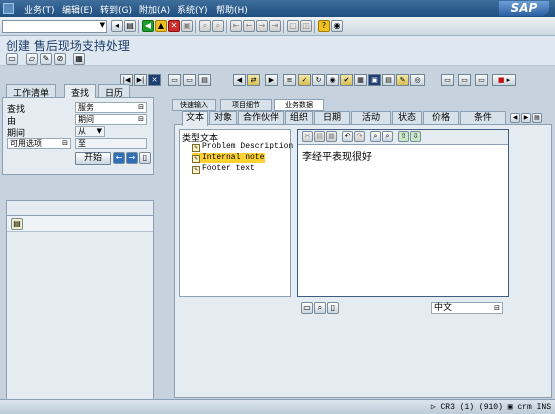 The height and width of the screenshot is (414, 555). What do you see at coordinates (224, 169) in the screenshot?
I see `text-type-footer-text: ✎ Footer text` at bounding box center [224, 169].